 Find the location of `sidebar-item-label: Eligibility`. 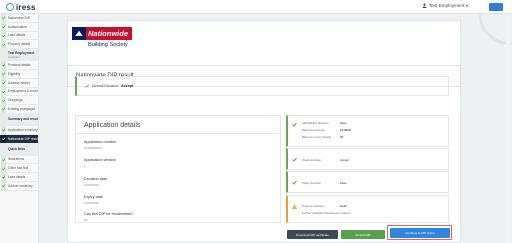

sidebar-item-label: Eligibility is located at coordinates (14, 73).